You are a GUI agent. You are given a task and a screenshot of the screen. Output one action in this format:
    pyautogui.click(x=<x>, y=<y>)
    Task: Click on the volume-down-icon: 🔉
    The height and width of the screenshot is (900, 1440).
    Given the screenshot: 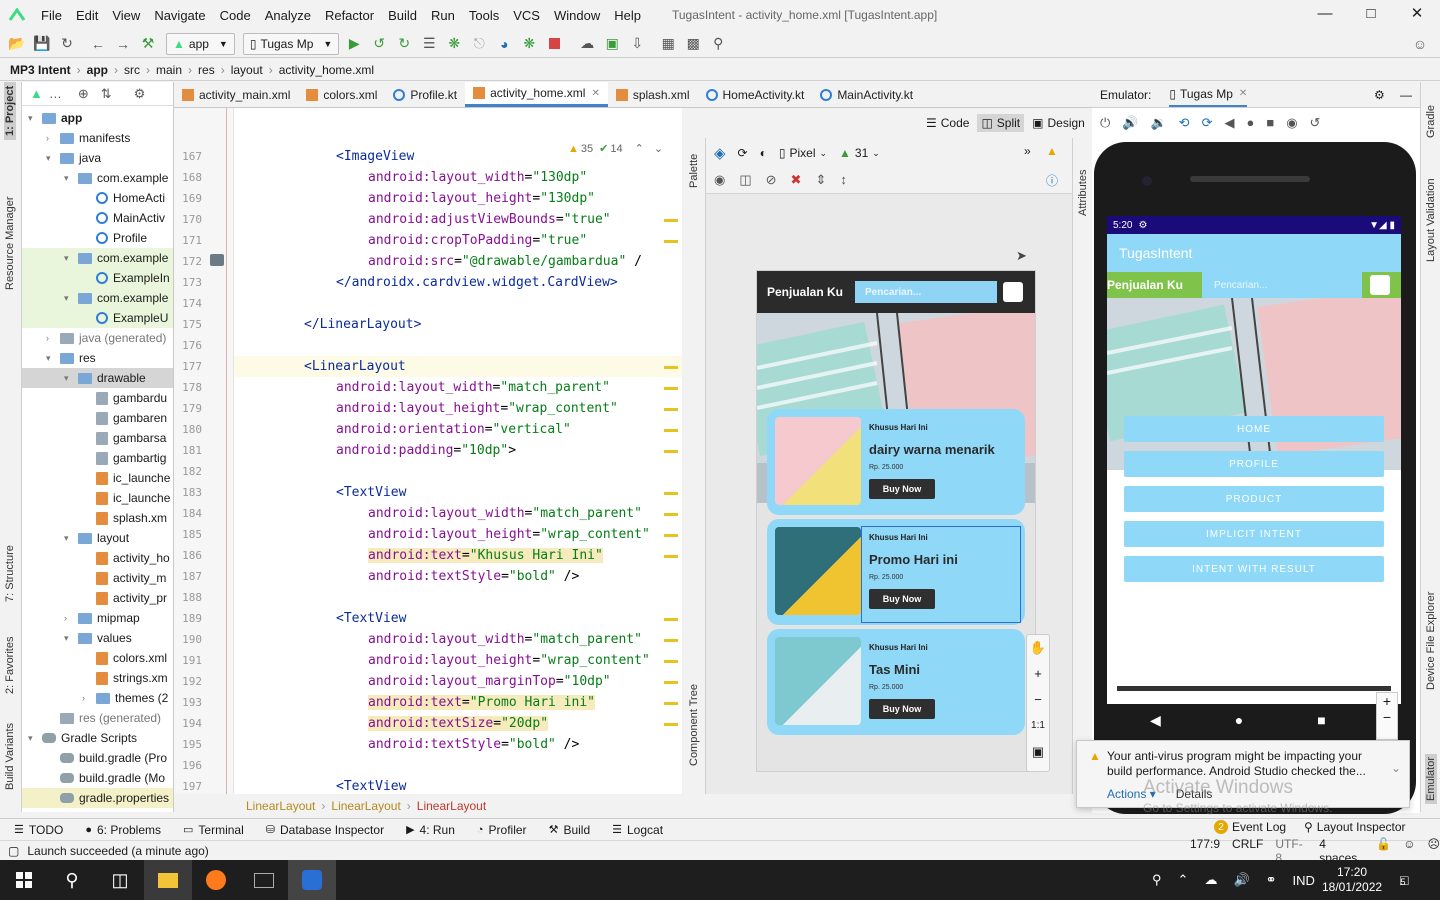 What is the action you would take?
    pyautogui.click(x=1158, y=123)
    